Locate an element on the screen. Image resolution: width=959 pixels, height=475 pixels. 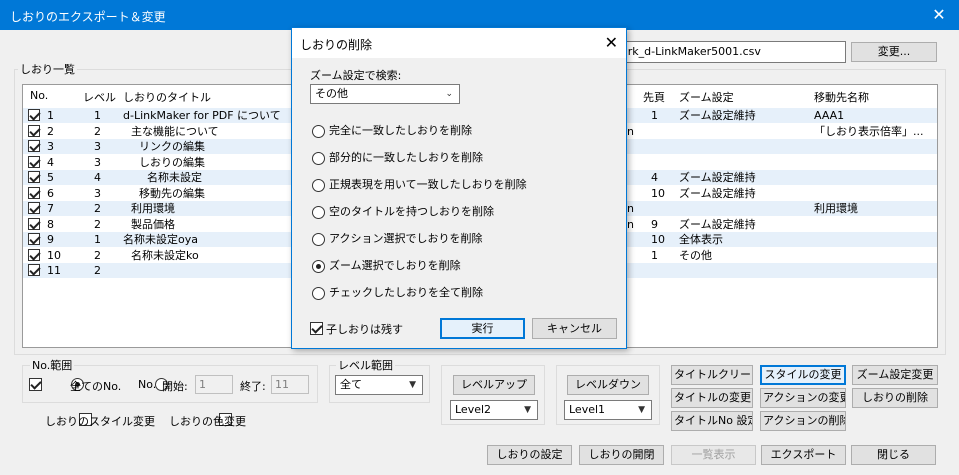
level-up-button: レベルアップ is located at coordinates (494, 385).